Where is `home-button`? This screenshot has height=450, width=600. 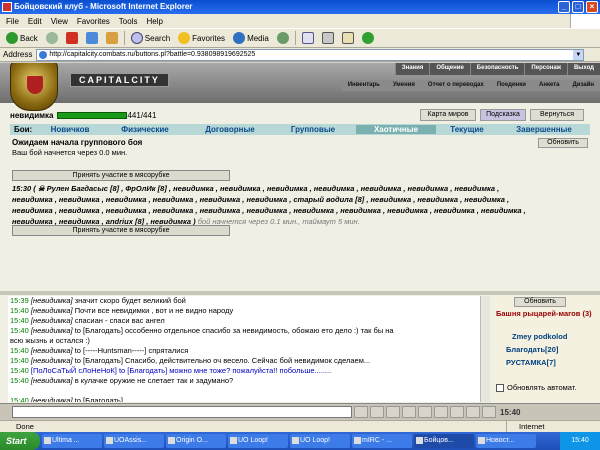 home-button is located at coordinates (112, 38).